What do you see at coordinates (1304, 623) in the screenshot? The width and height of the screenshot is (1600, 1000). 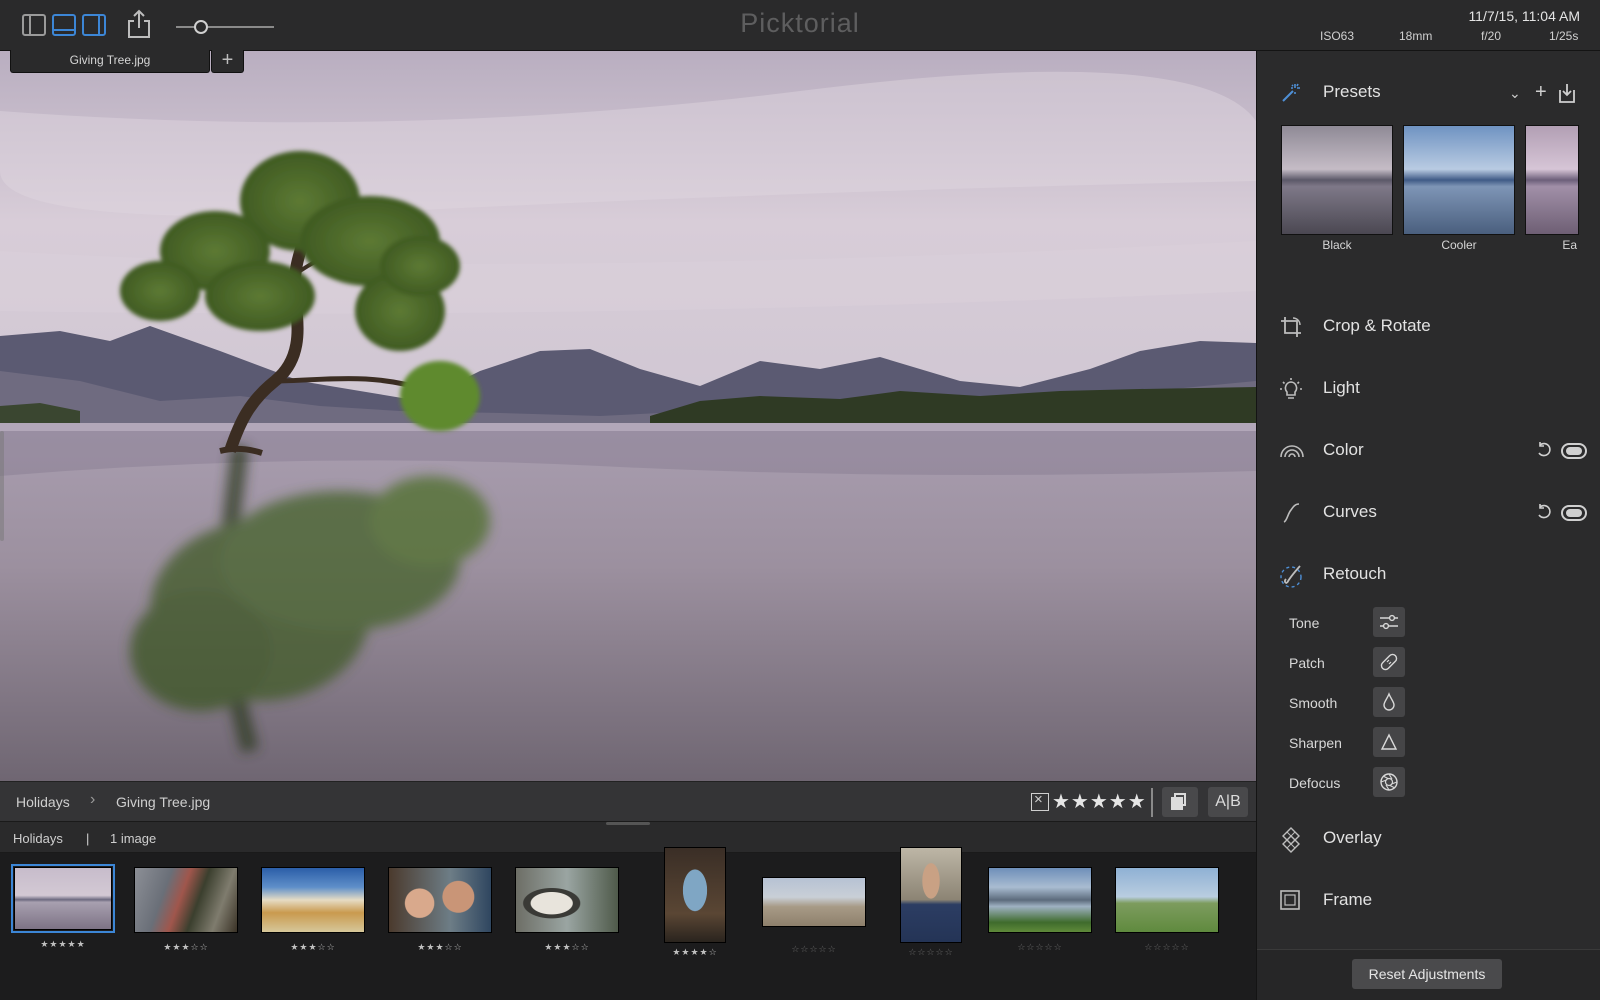 I see `tone-label: Tone` at bounding box center [1304, 623].